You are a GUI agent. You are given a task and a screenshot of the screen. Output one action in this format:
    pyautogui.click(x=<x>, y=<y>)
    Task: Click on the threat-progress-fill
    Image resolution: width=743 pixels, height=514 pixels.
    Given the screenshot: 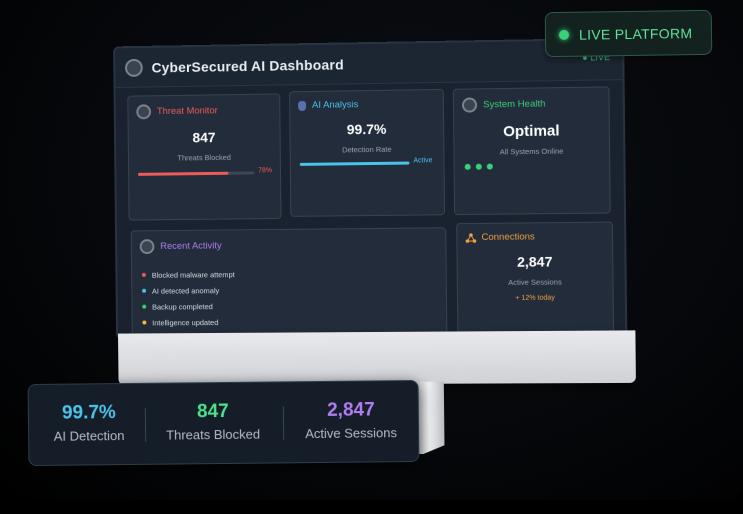 What is the action you would take?
    pyautogui.click(x=183, y=173)
    